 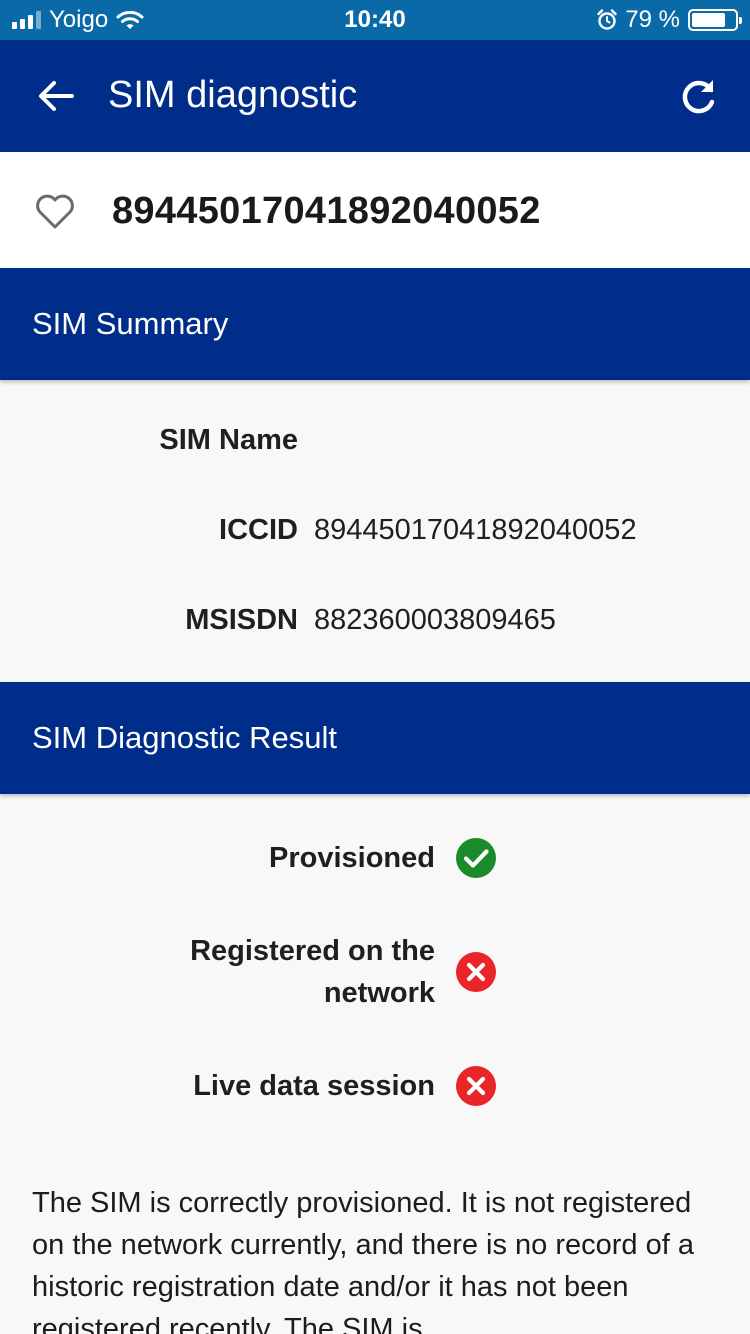 What do you see at coordinates (375, 324) in the screenshot?
I see `sim-summary-header: SIM Summary` at bounding box center [375, 324].